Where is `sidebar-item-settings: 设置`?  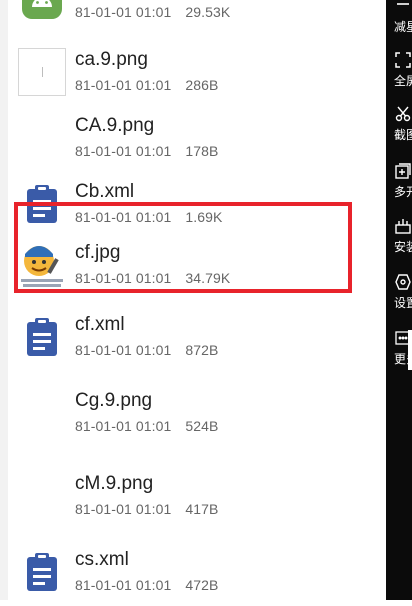 sidebar-item-settings: 设置 is located at coordinates (399, 297).